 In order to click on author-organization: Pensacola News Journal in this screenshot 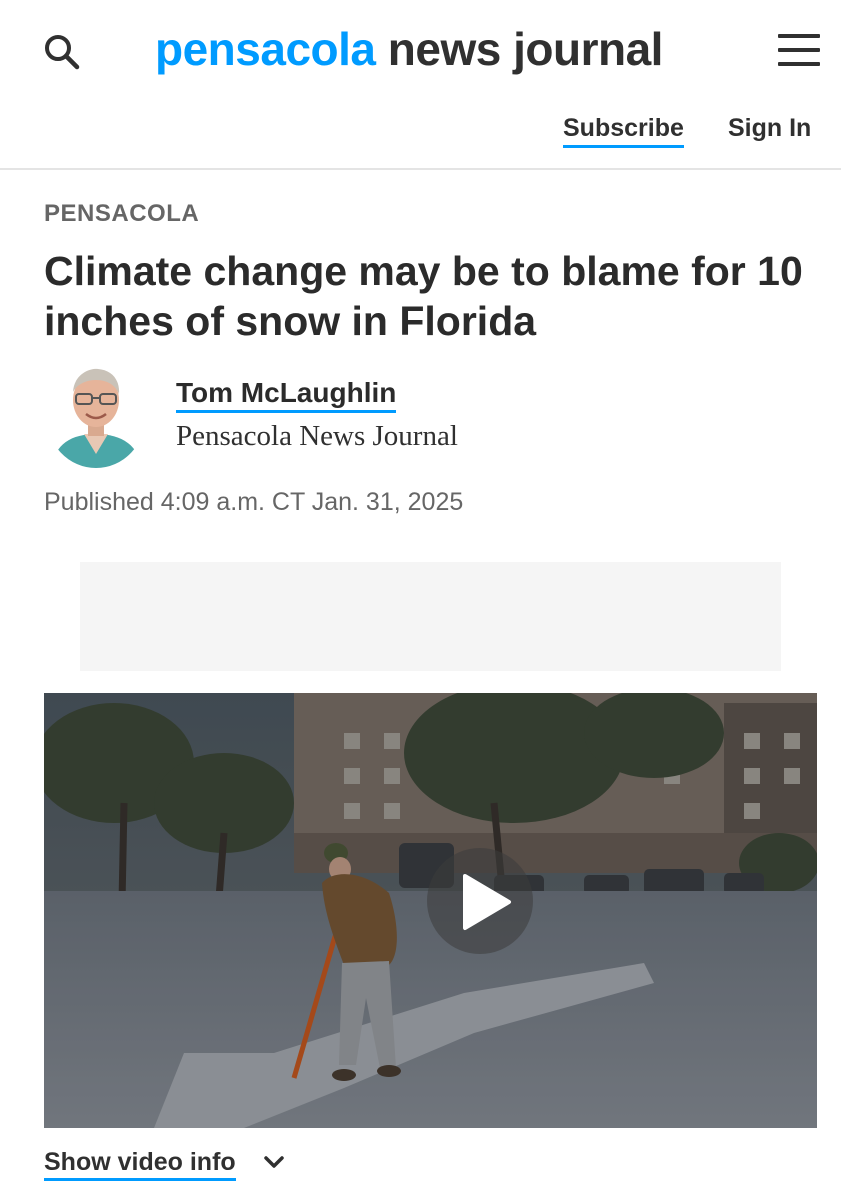, I will do `click(317, 436)`.